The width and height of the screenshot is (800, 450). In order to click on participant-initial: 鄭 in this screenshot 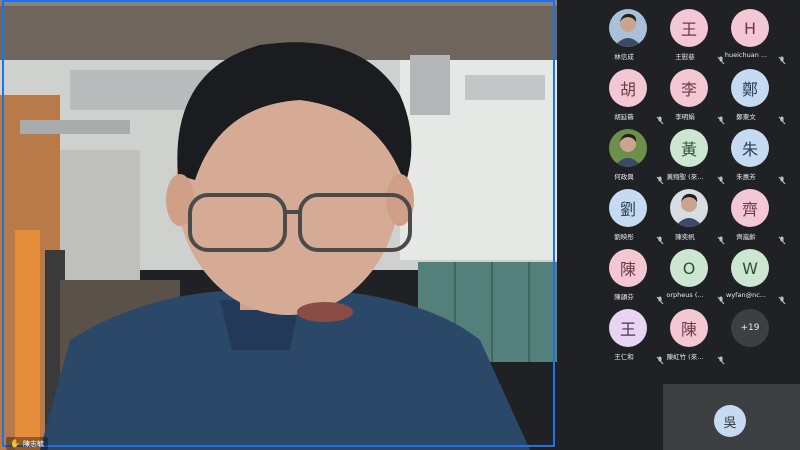, I will do `click(749, 89)`.